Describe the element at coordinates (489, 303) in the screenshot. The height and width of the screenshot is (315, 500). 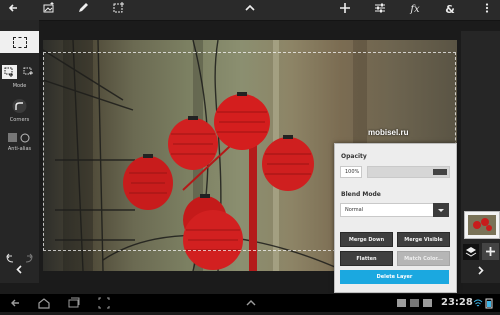
I see `battery-icon` at that location.